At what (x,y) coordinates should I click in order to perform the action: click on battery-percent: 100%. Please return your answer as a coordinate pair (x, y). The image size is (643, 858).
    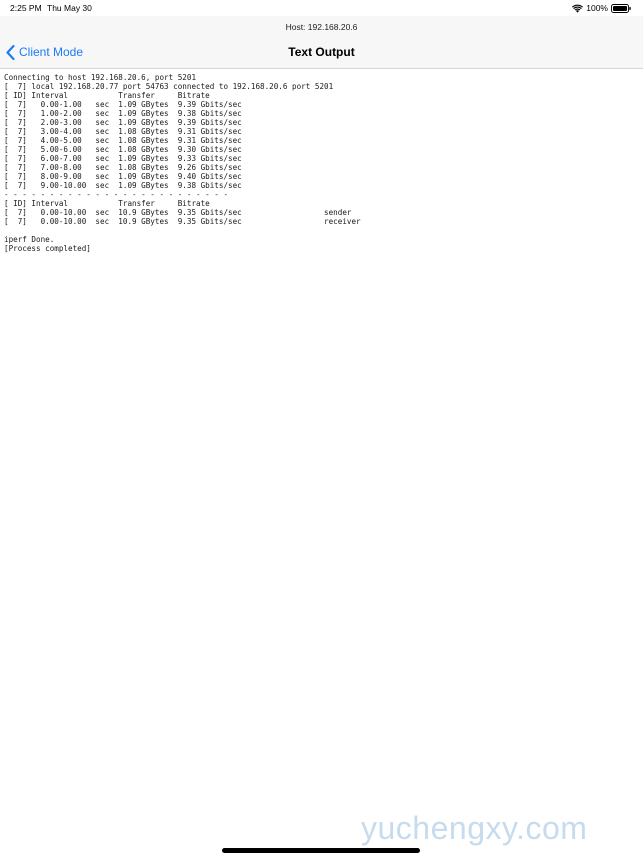
    Looking at the image, I should click on (597, 8).